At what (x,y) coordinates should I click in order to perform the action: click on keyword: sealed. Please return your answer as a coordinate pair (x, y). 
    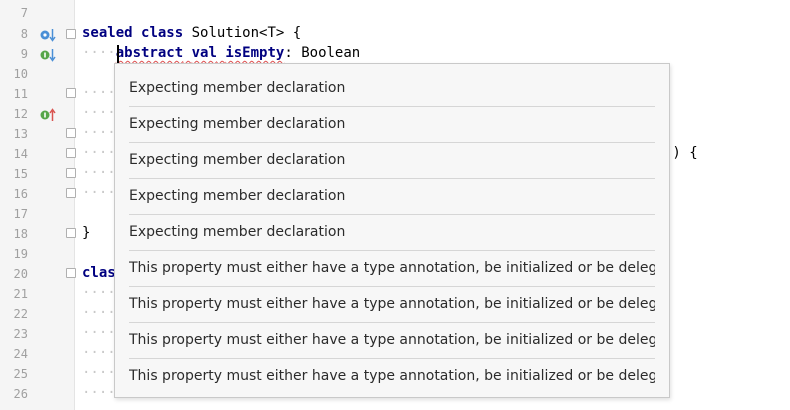
    Looking at the image, I should click on (107, 33).